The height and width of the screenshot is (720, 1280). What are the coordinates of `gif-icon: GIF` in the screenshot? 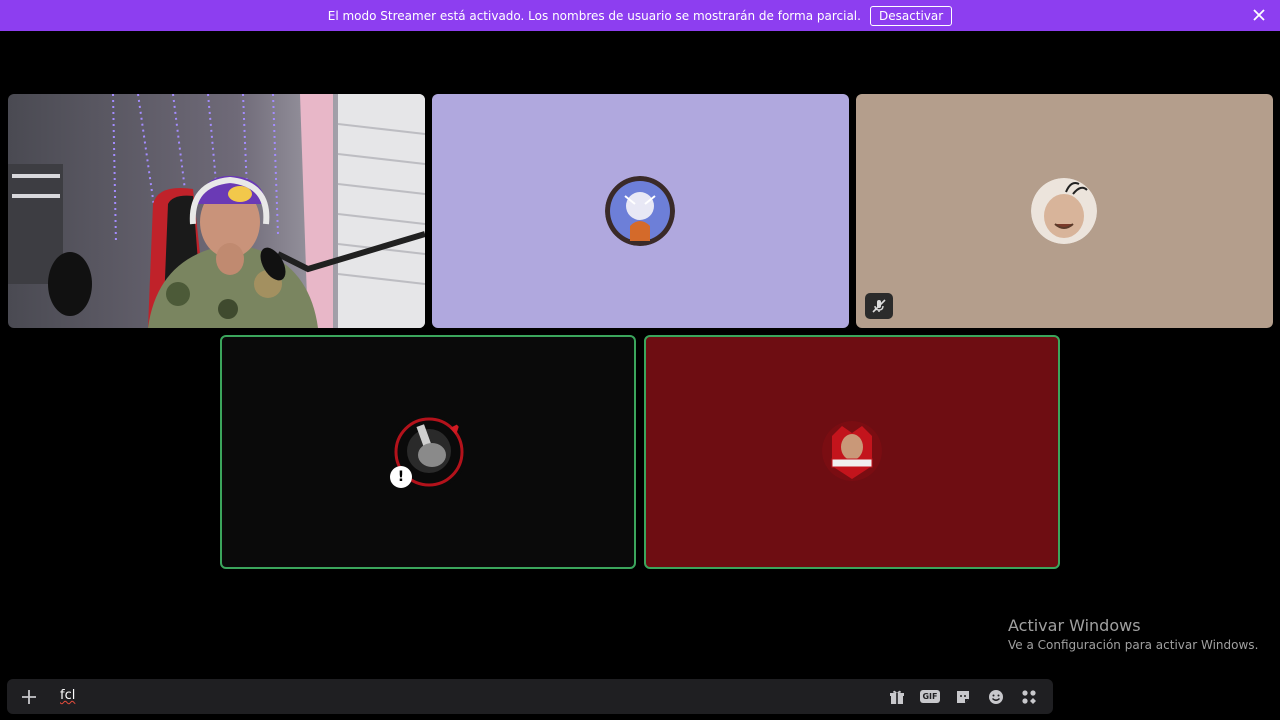 It's located at (930, 697).